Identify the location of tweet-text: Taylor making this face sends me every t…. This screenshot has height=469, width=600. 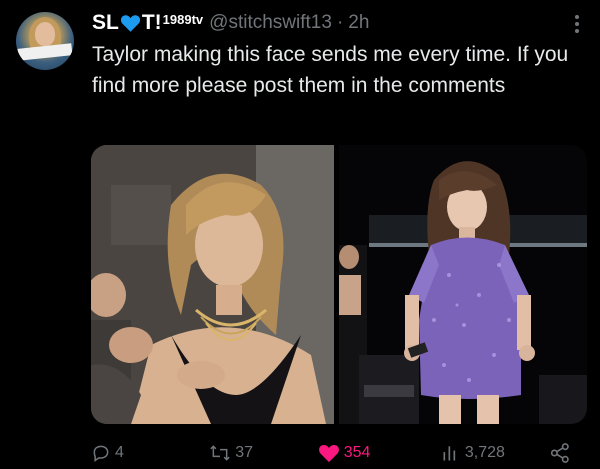
(330, 70).